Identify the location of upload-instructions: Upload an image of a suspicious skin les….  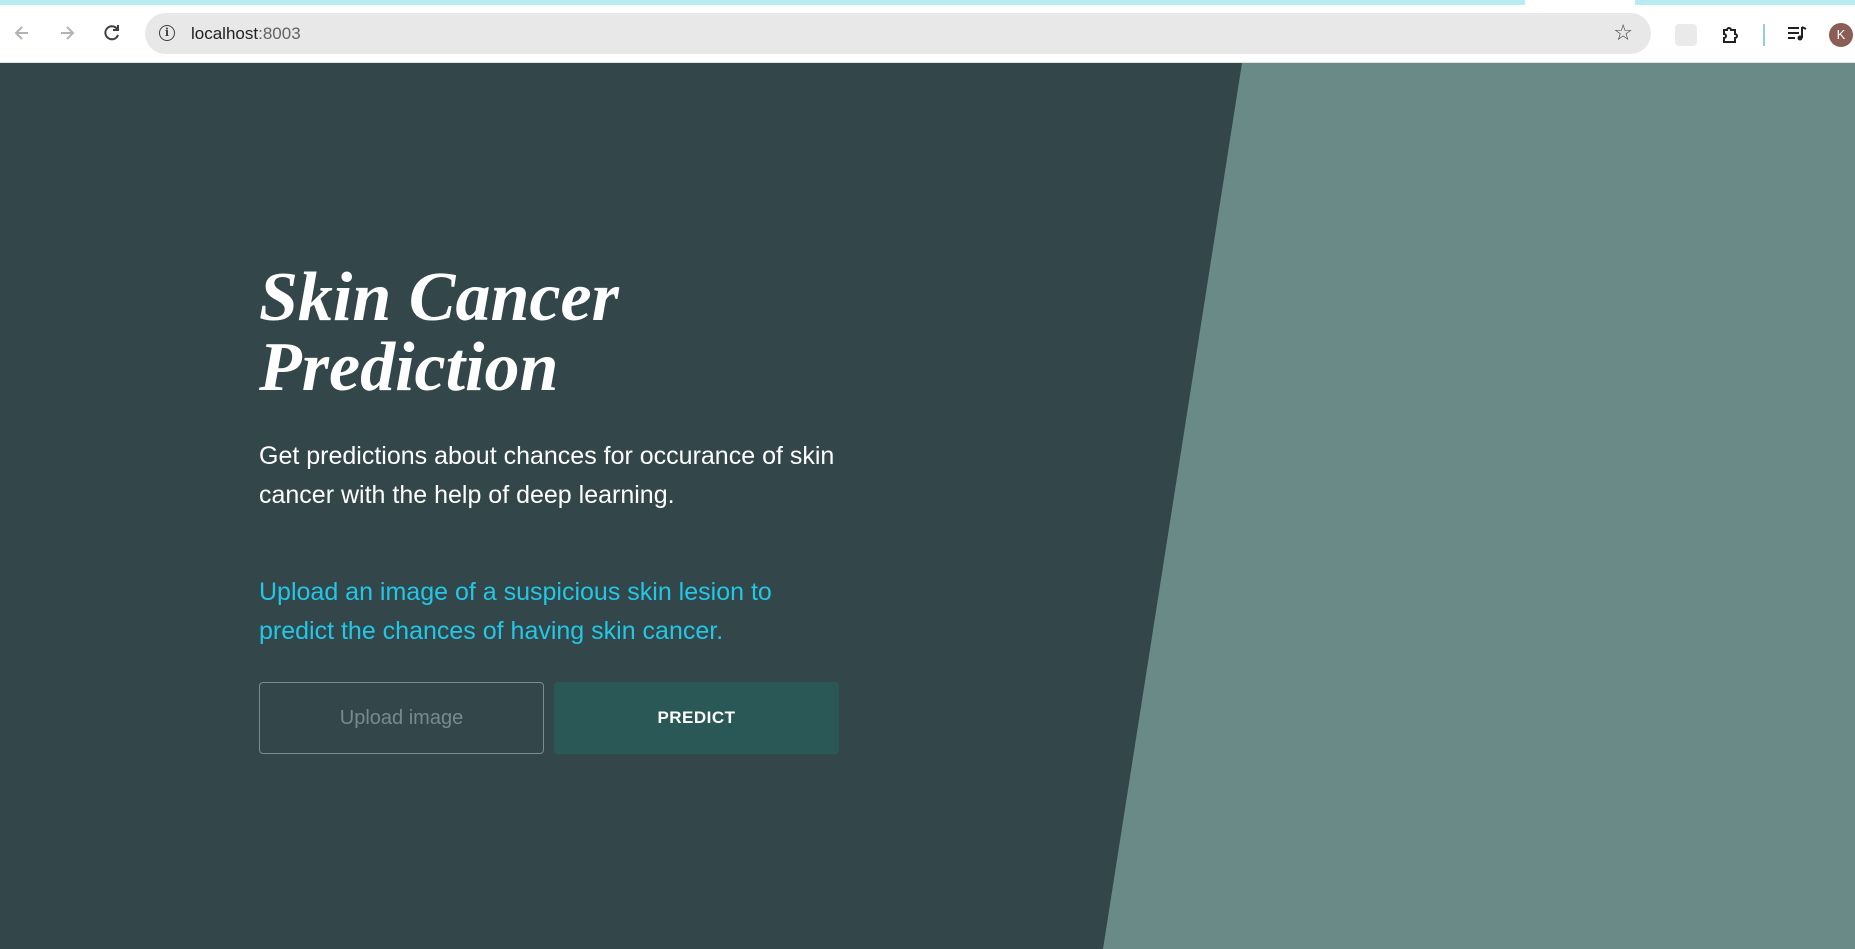
(515, 611).